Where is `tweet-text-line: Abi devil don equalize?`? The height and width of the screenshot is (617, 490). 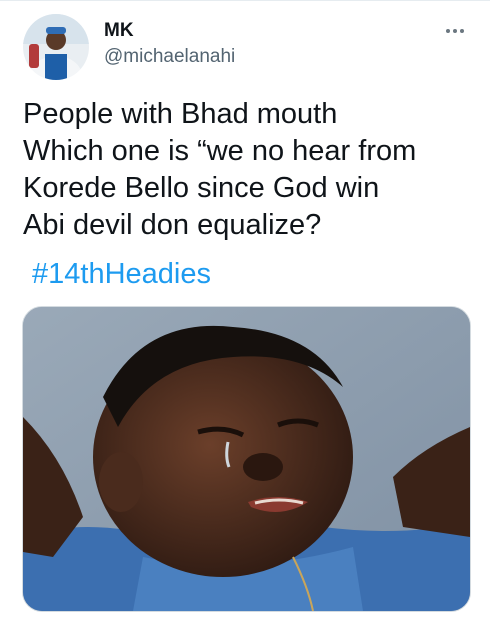 tweet-text-line: Abi devil don equalize? is located at coordinates (172, 225).